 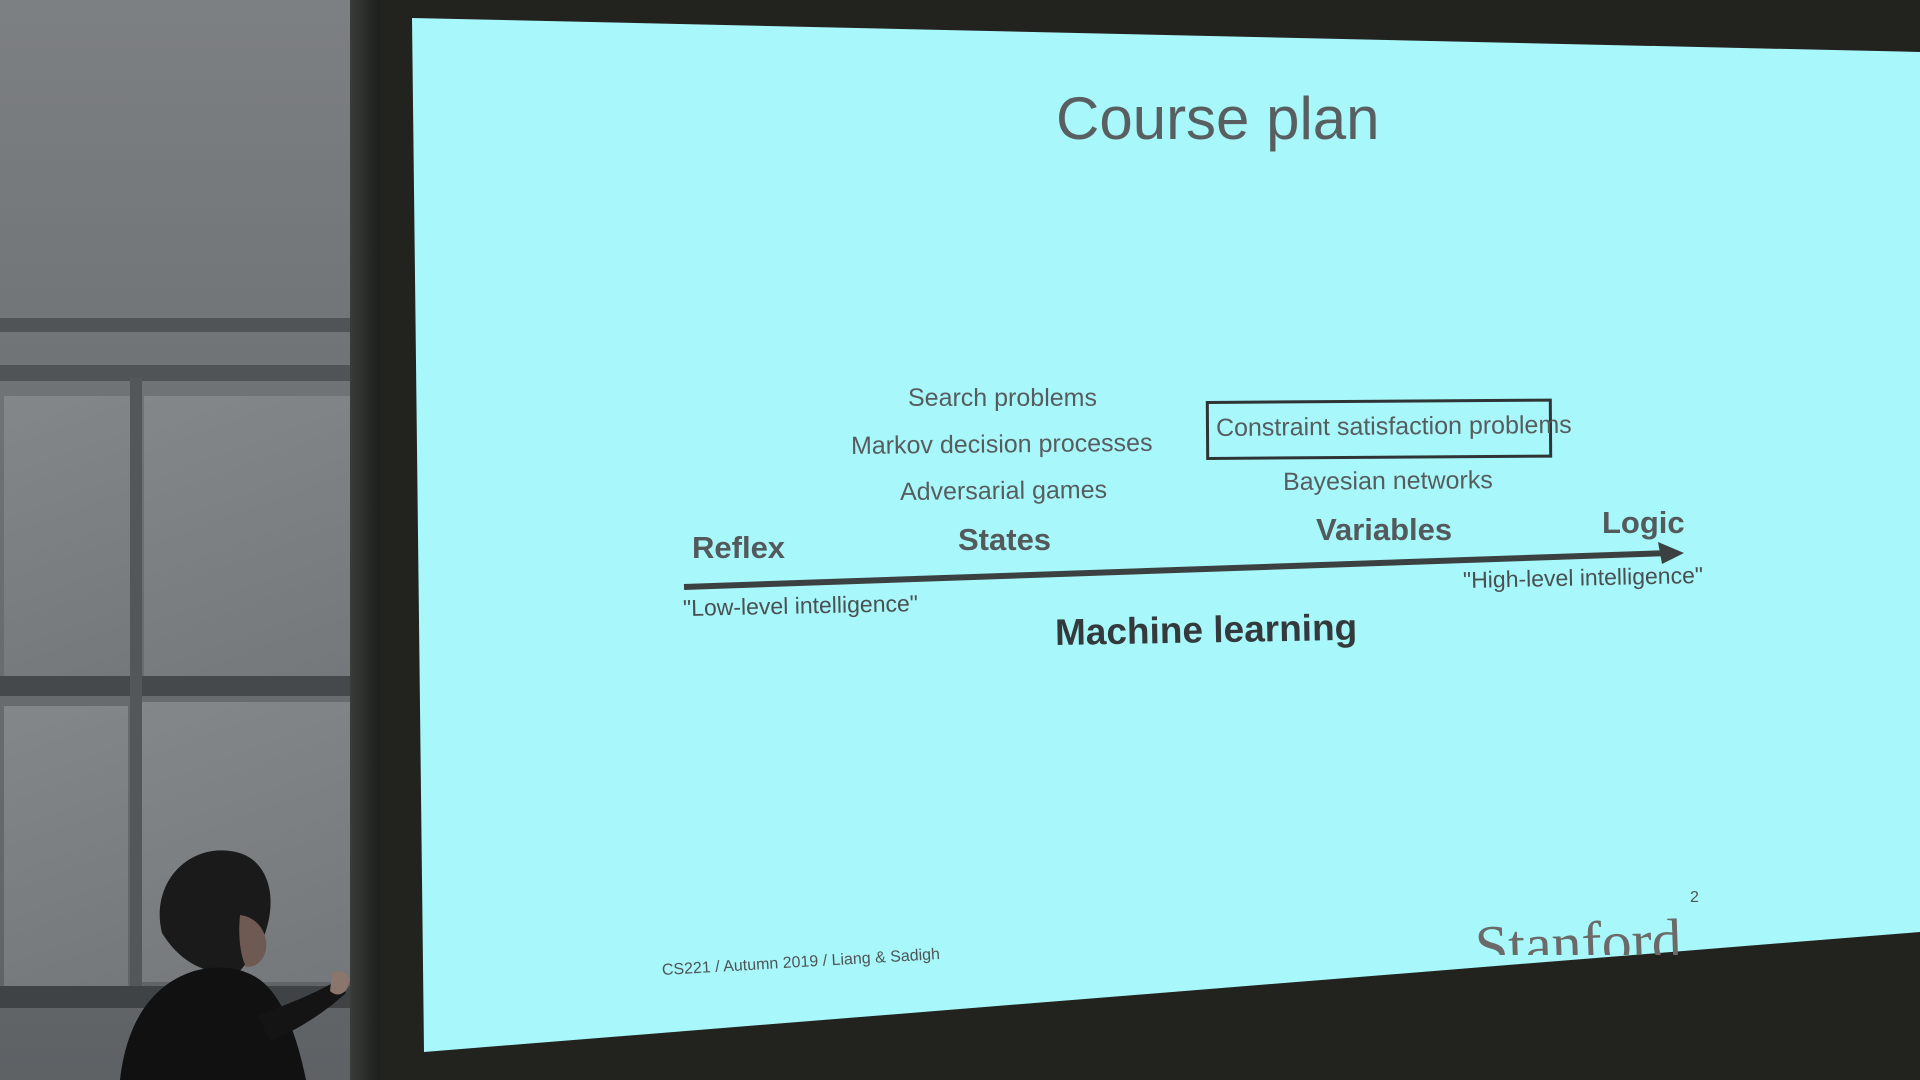 I want to click on topic-constraint-satisfaction-problems: Constraint satisfaction problems, so click(x=1393, y=426).